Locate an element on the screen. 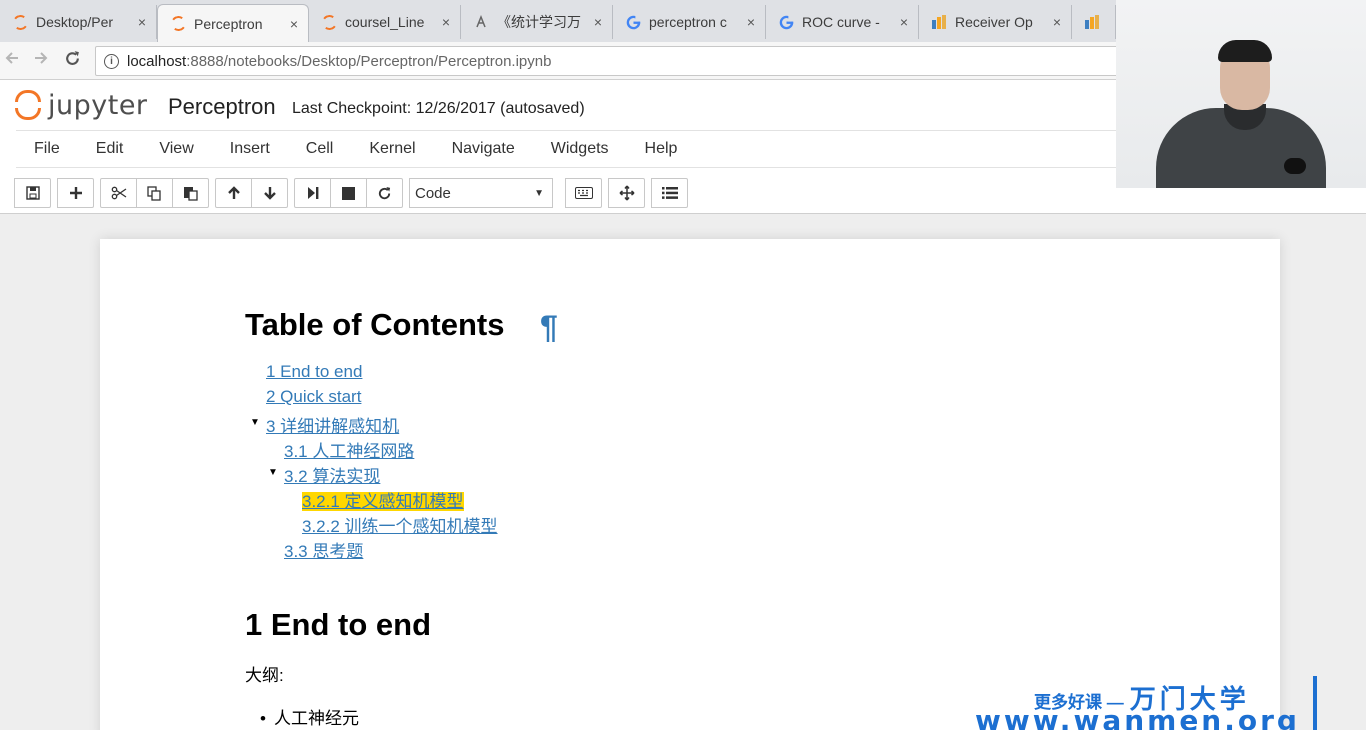 The width and height of the screenshot is (1366, 730). arrow-up-icon is located at coordinates (233, 192).